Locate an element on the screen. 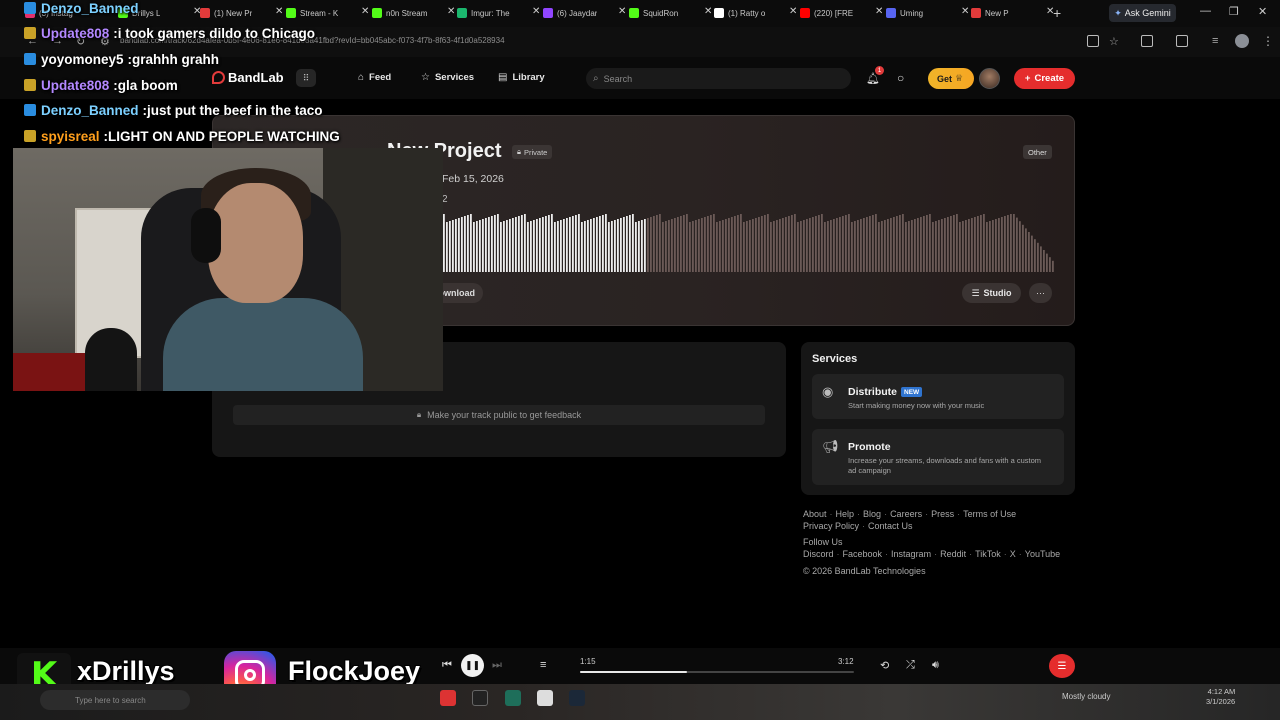 The width and height of the screenshot is (1280, 720). footer-link: Terms of Use is located at coordinates (989, 514).